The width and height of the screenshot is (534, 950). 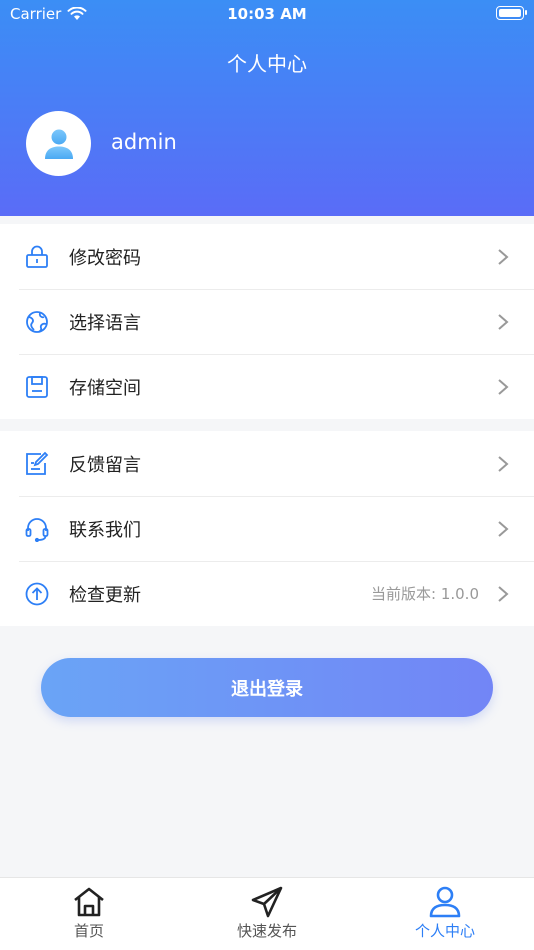 What do you see at coordinates (267, 463) in the screenshot?
I see `menu-item-feedback: 反馈留言` at bounding box center [267, 463].